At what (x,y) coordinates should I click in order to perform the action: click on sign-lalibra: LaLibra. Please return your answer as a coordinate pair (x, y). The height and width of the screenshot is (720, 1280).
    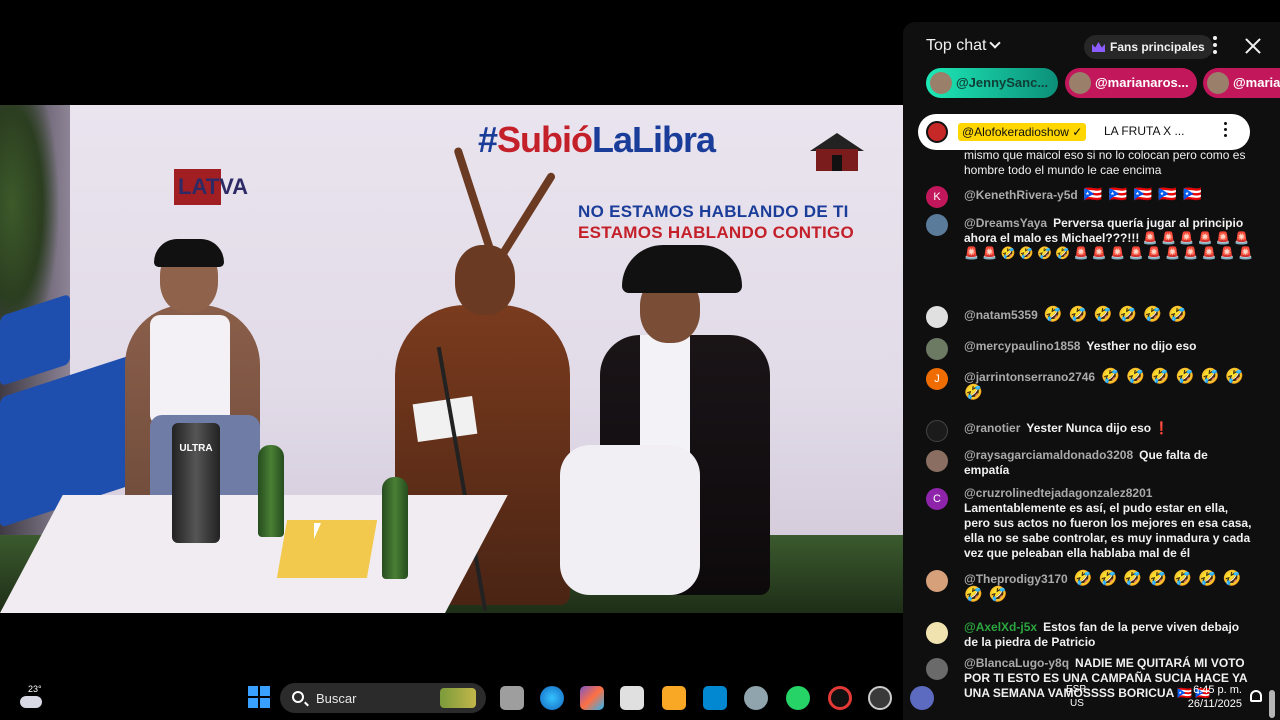
    Looking at the image, I should click on (654, 139).